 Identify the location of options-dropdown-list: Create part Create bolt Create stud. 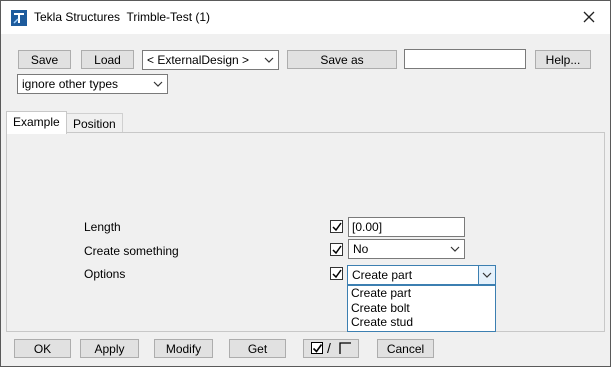
(421, 308).